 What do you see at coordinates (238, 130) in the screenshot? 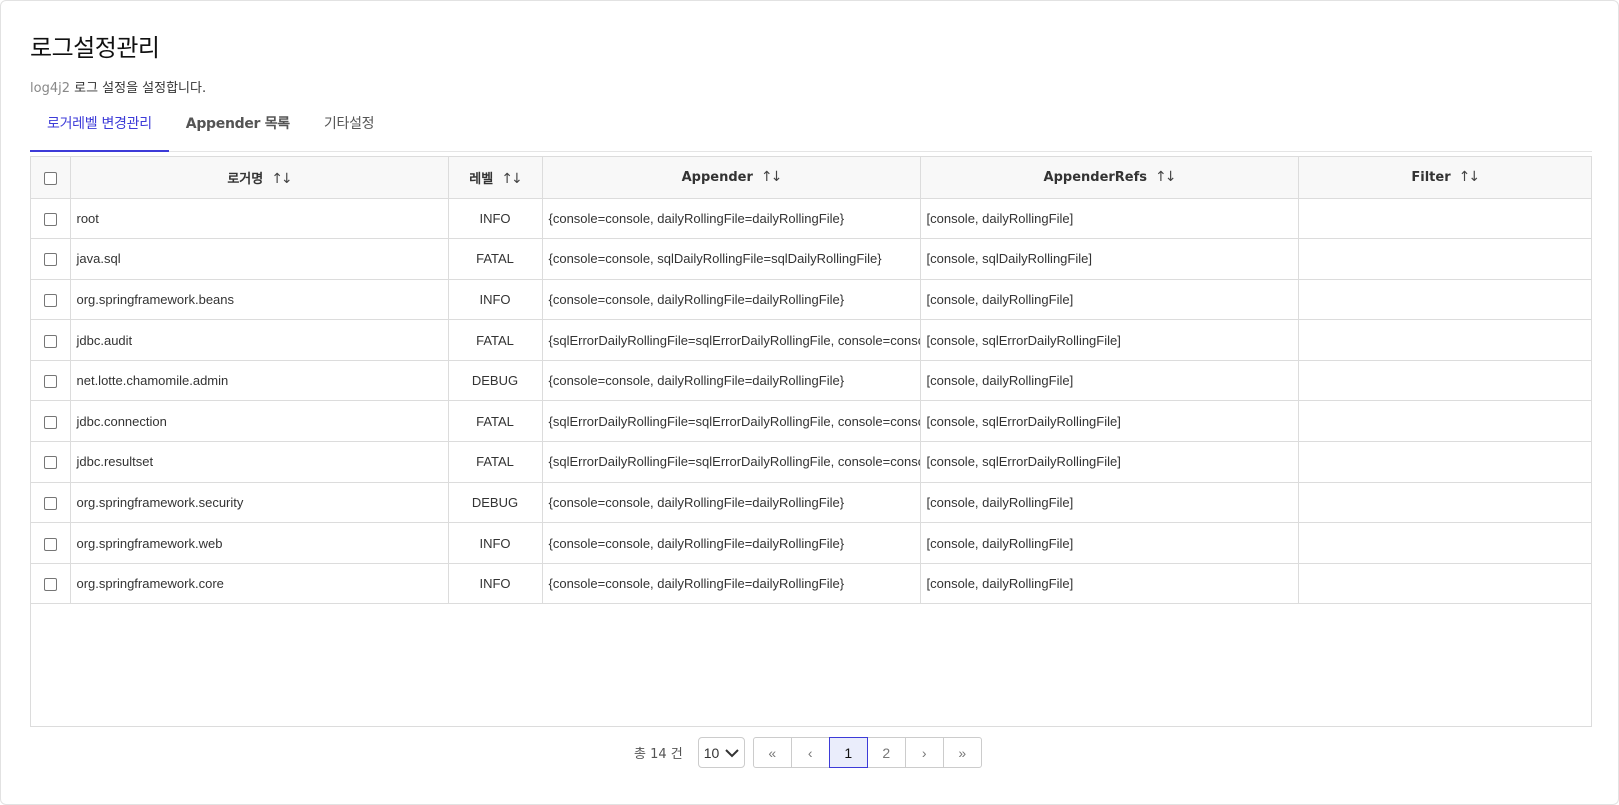
I see `tab-appender-list: Appender 목록` at bounding box center [238, 130].